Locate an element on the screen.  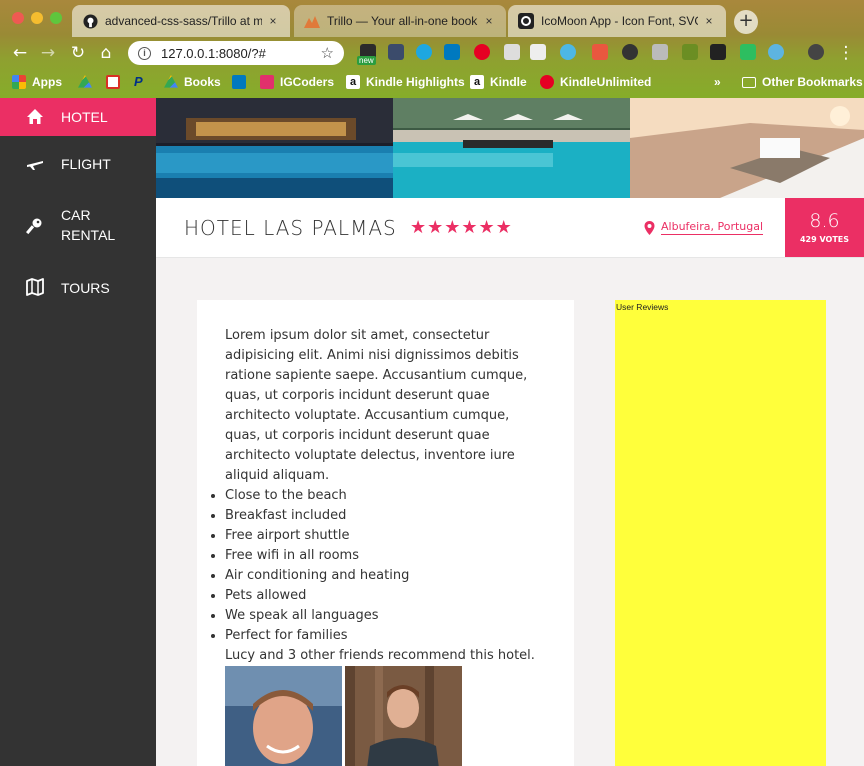
tab-title: IcoMoon App - Icon Font, SVG, is located at coordinates (619, 21).